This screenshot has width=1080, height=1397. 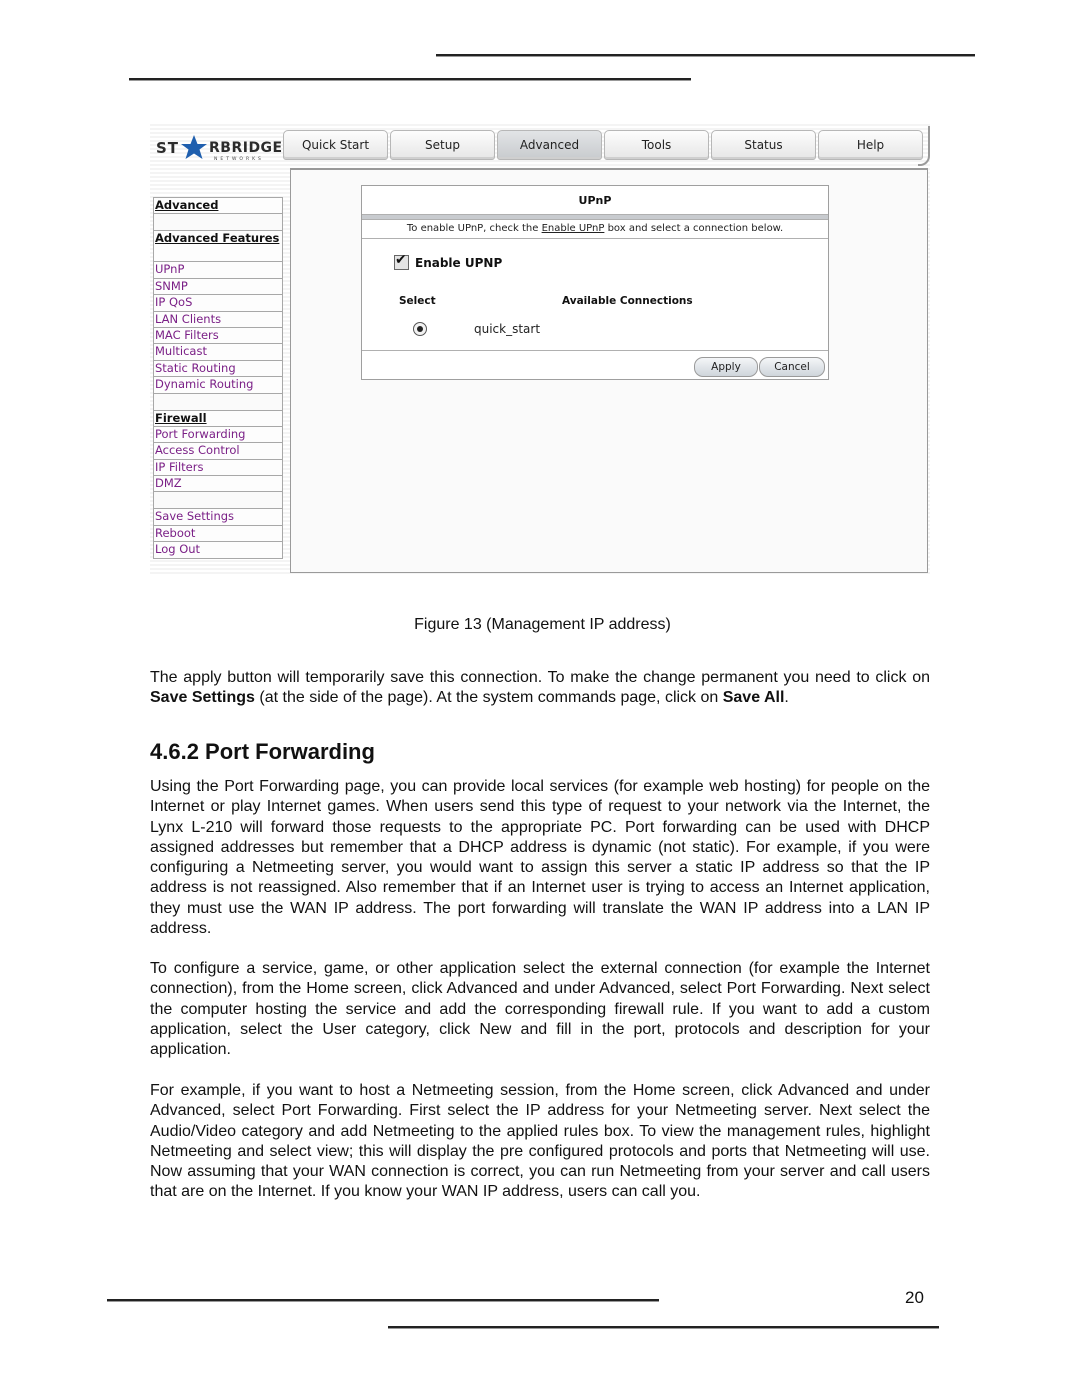 I want to click on svg-text: RBRIDGE, so click(x=245, y=148).